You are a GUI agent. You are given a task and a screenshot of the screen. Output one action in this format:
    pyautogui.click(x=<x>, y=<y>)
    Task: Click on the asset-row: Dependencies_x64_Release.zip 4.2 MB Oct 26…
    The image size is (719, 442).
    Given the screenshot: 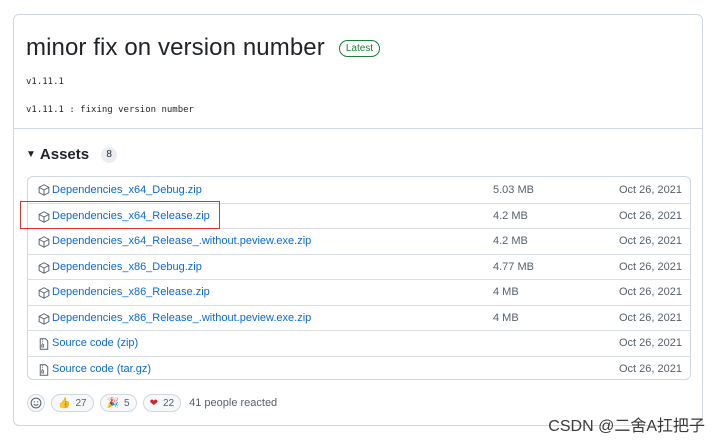 What is the action you would take?
    pyautogui.click(x=359, y=215)
    